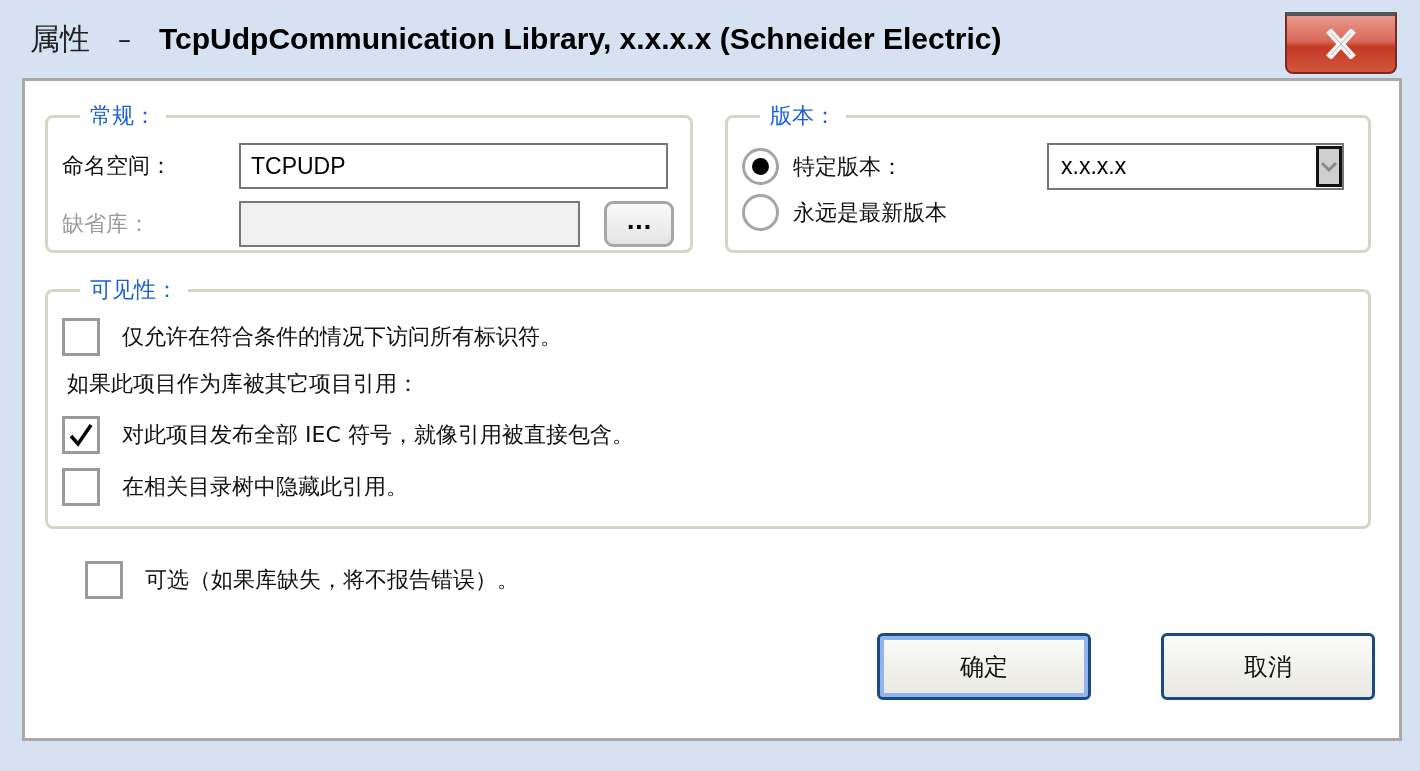 This screenshot has width=1420, height=771. I want to click on checkbox-label: 对此项目发布全部 IEC 符号，就像引用被直接包含。, so click(378, 435).